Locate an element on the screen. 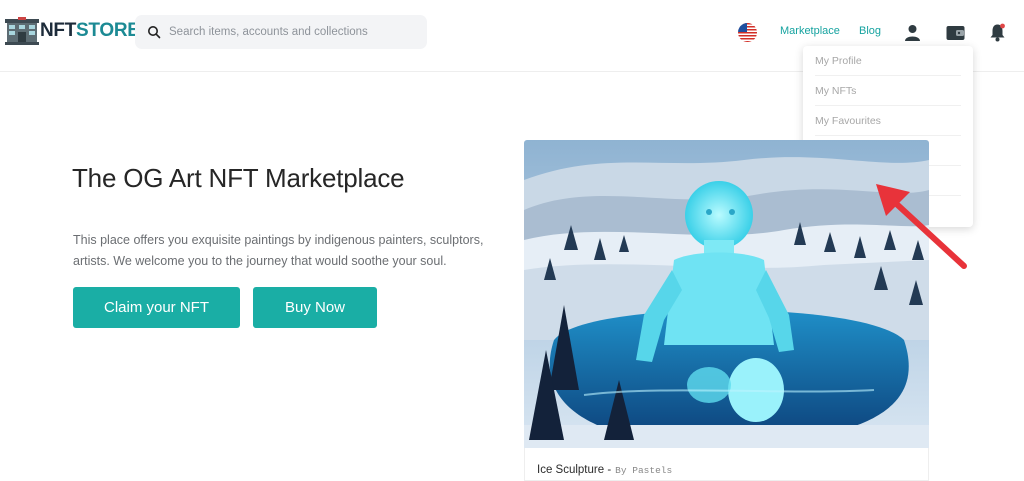 The width and height of the screenshot is (1024, 481). buy-now-button: Buy Now is located at coordinates (315, 307).